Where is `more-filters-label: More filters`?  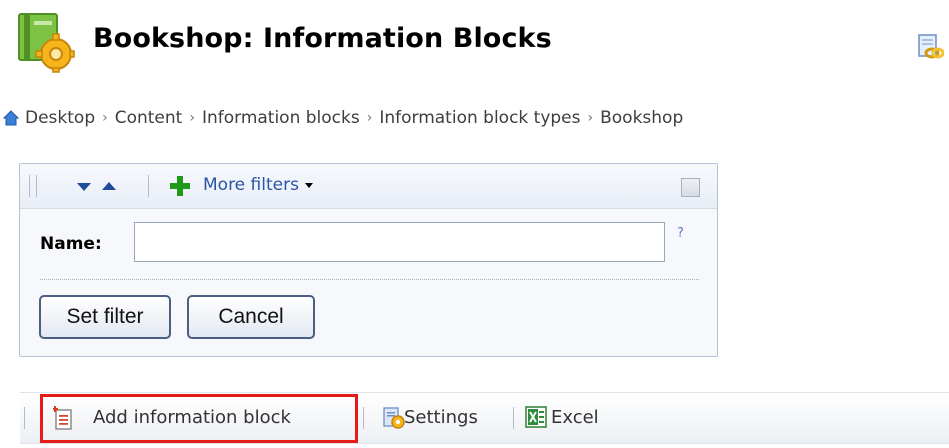 more-filters-label: More filters is located at coordinates (251, 185).